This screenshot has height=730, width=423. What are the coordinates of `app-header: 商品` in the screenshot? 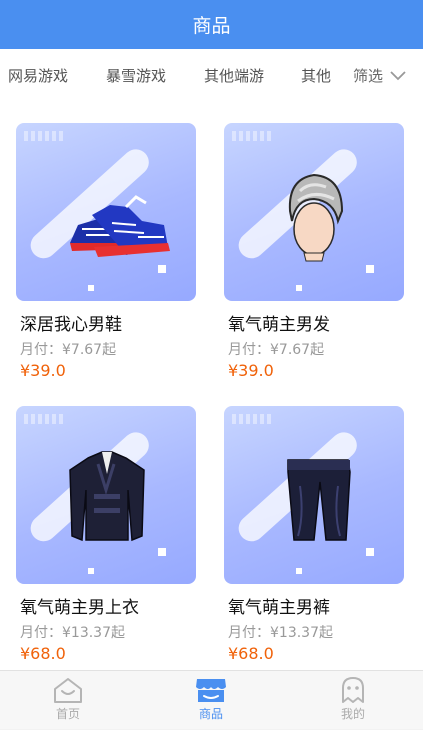 It's located at (211, 24).